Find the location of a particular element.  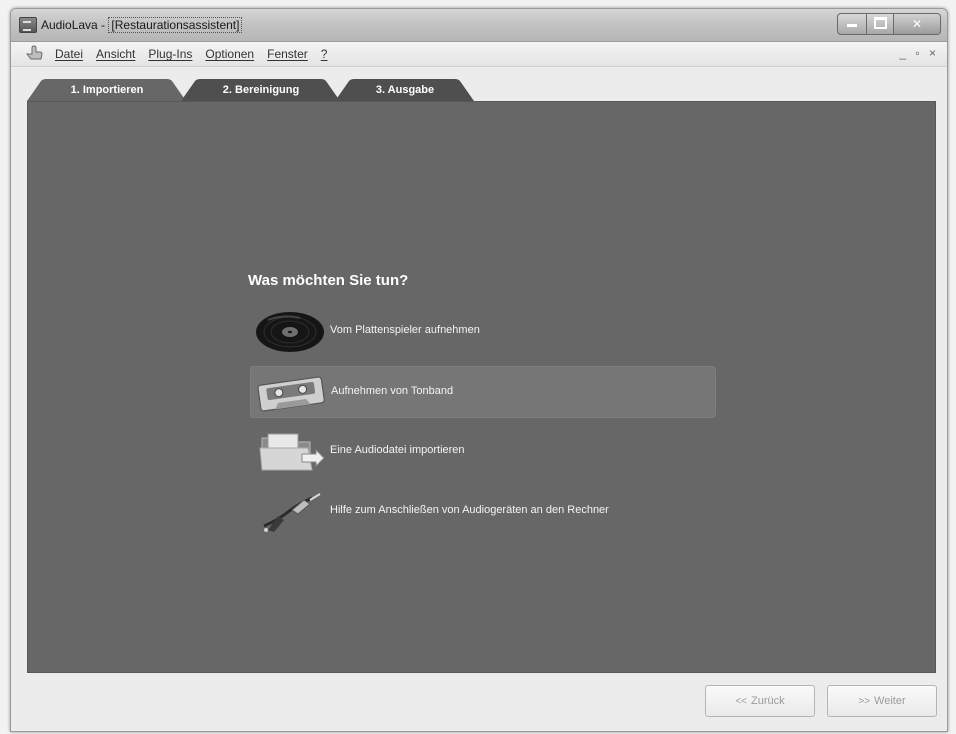

next-button: >> Weiter is located at coordinates (882, 701).